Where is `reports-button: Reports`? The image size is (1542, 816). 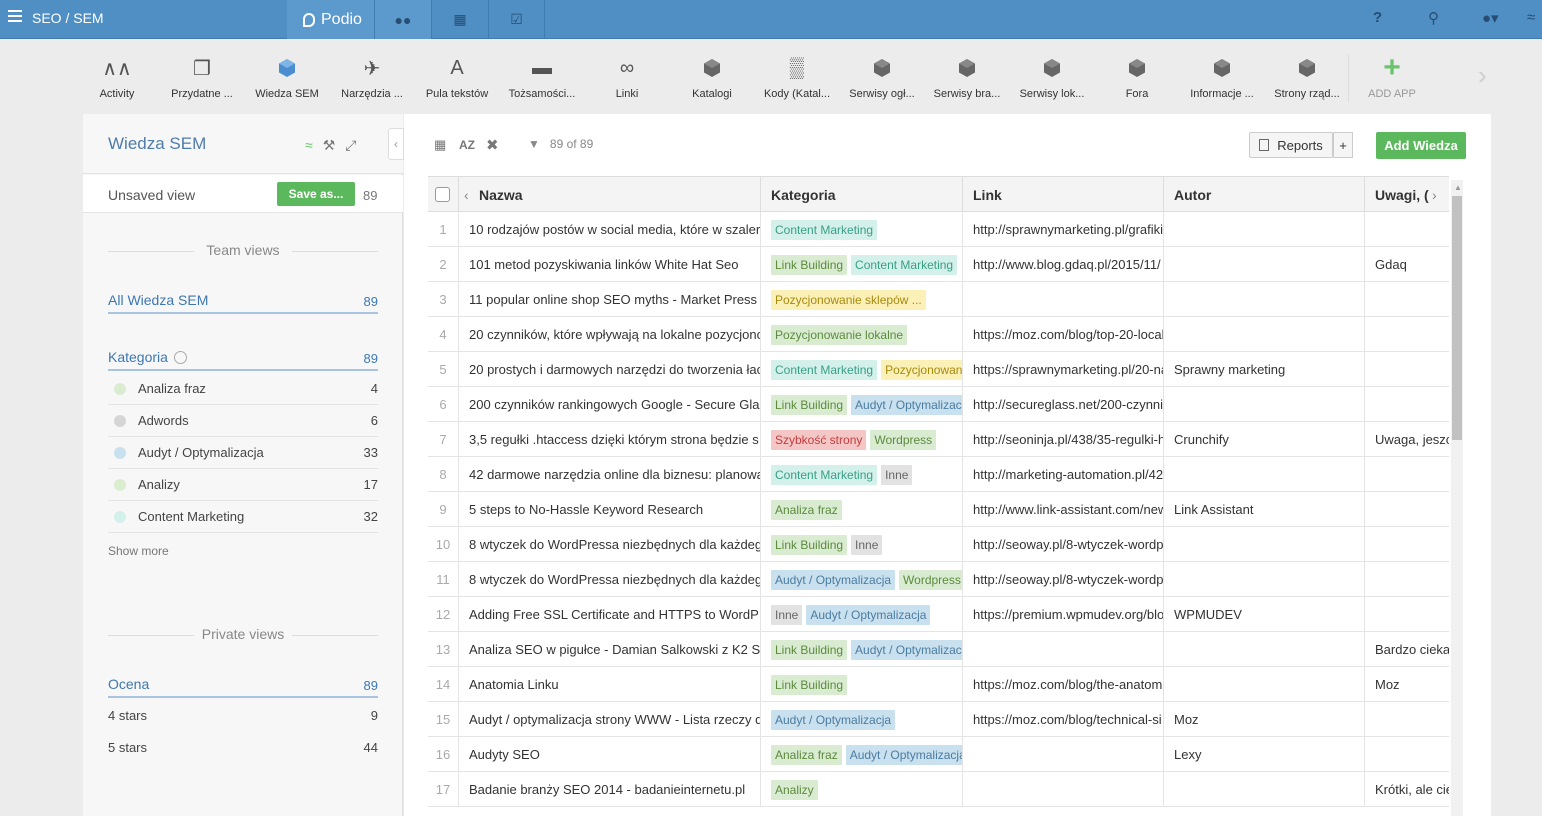
reports-button: Reports is located at coordinates (1291, 145).